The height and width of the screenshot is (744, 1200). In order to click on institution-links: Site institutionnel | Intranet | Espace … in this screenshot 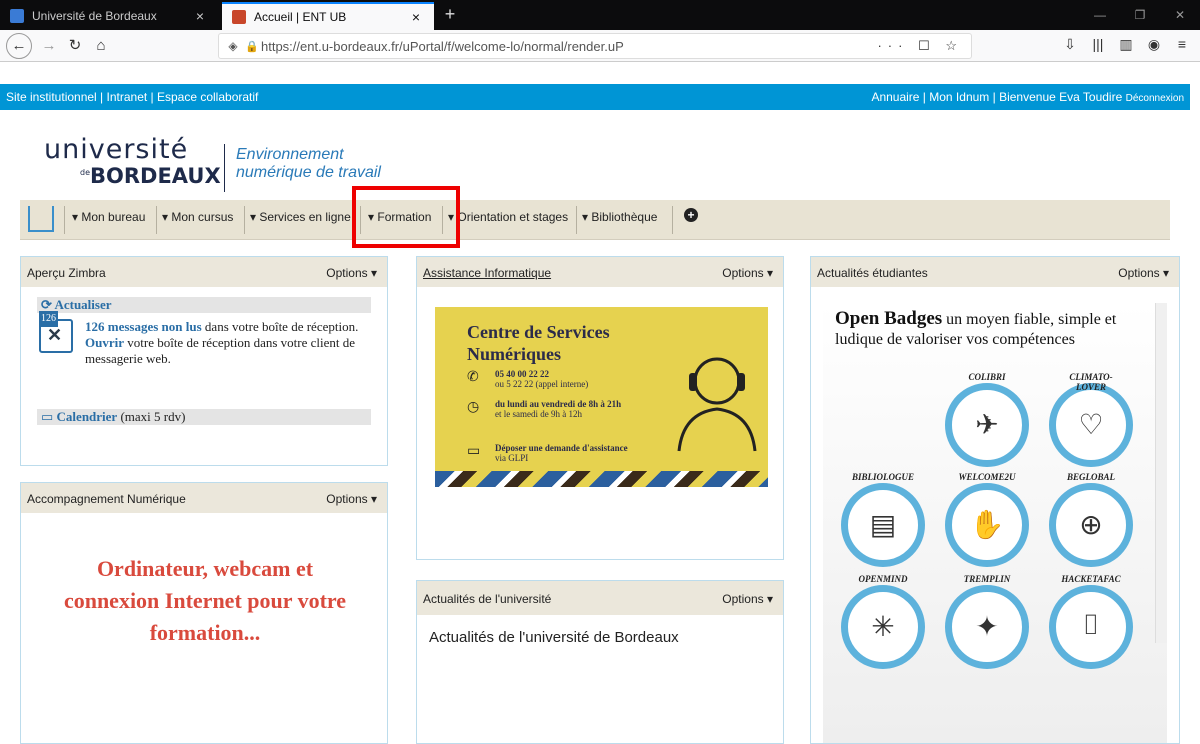, I will do `click(132, 97)`.